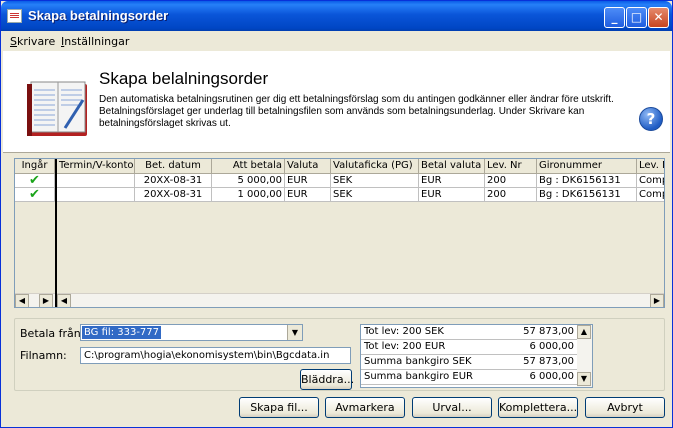 This screenshot has width=673, height=428. Describe the element at coordinates (469, 377) in the screenshot. I see `list-item: Summa bankgiro EUR 6 000,00` at that location.